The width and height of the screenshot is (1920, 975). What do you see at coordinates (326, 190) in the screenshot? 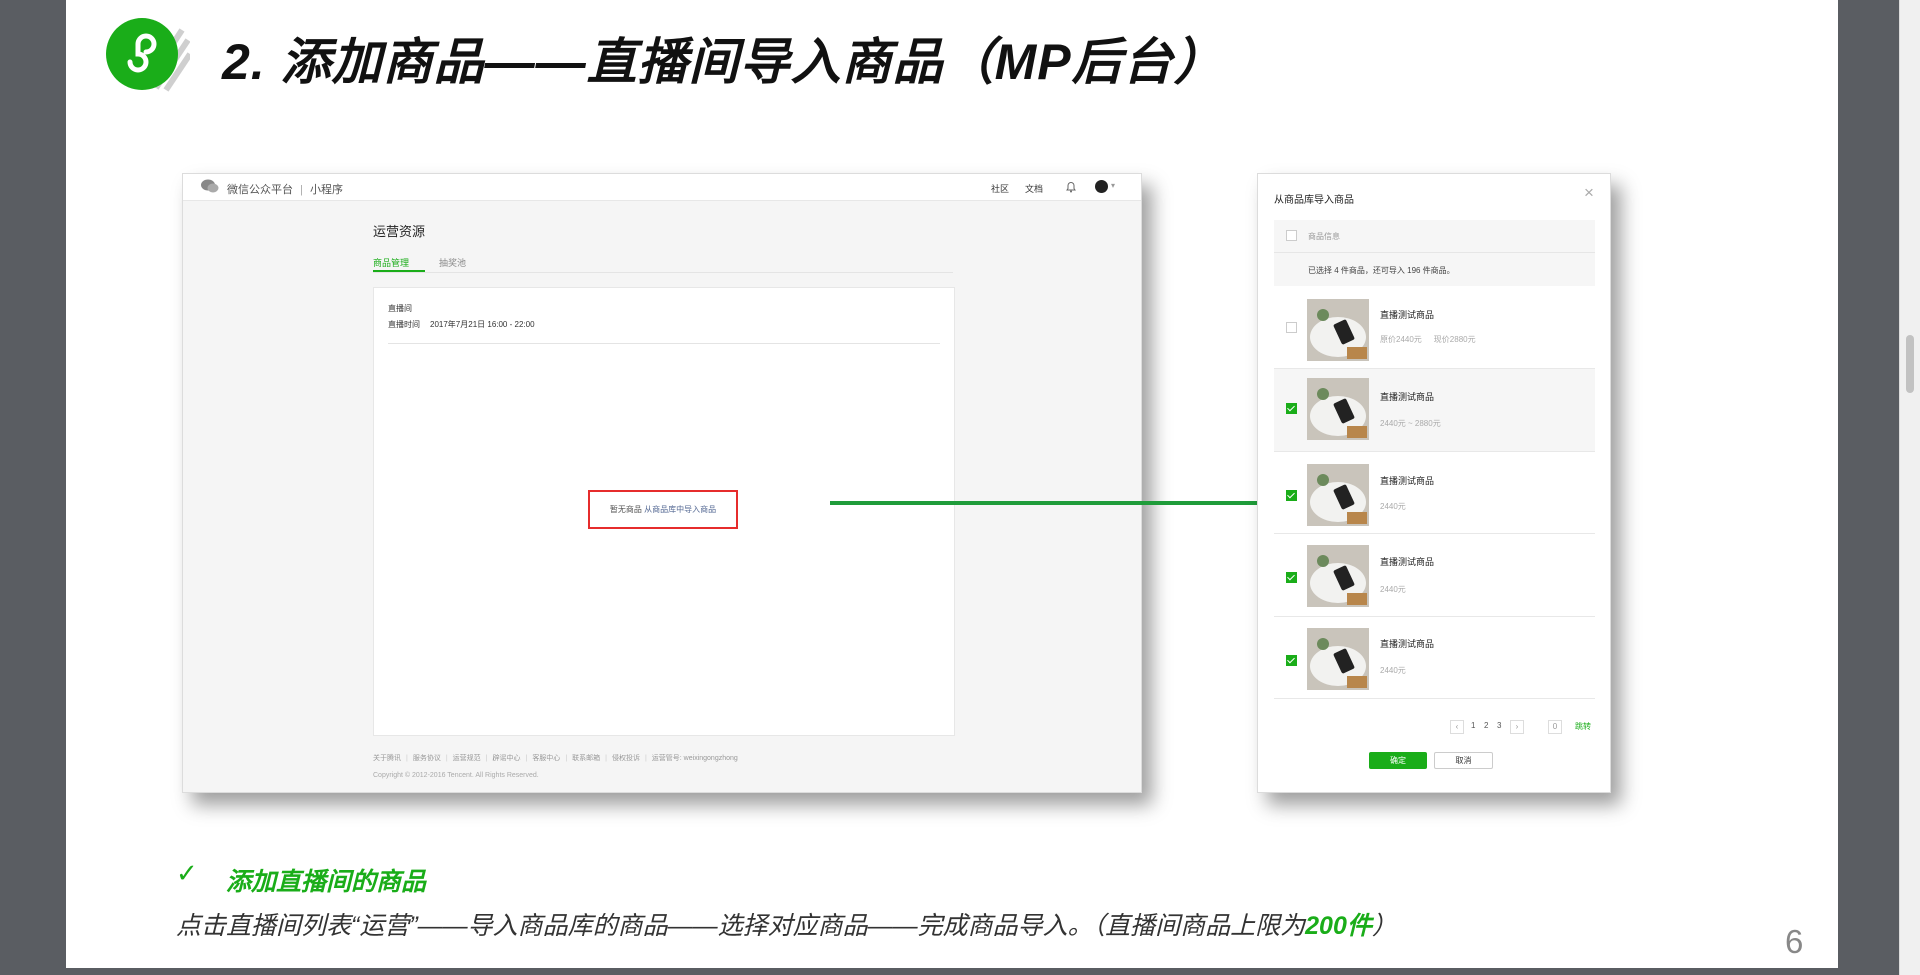
I see `product-name: 小程序` at bounding box center [326, 190].